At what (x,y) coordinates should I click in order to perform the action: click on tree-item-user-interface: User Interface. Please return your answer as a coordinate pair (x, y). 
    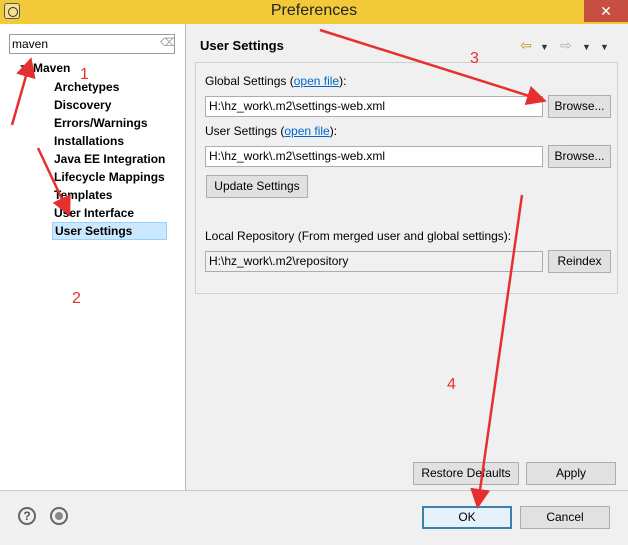
    Looking at the image, I should click on (109, 213).